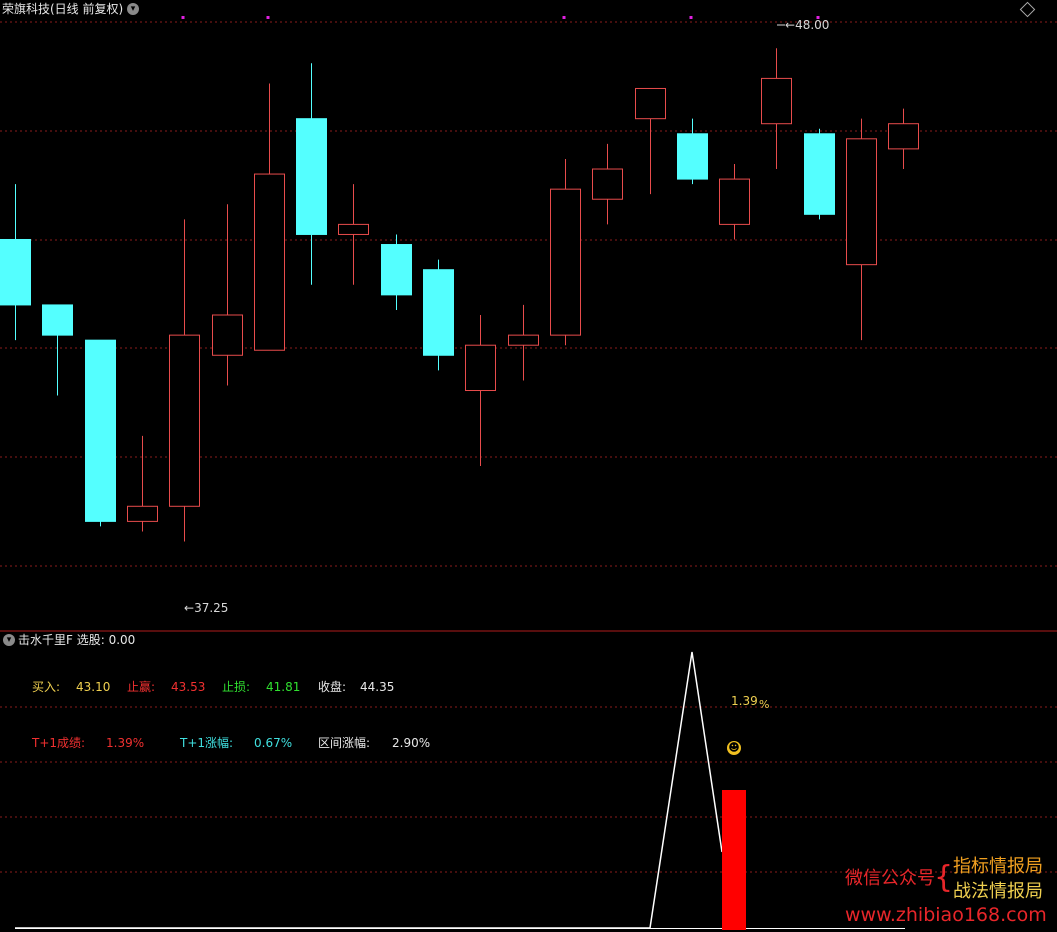 This screenshot has width=1057, height=932. Describe the element at coordinates (76, 640) in the screenshot. I see `indicator-title: 击水千里F 选股: 0.00` at that location.